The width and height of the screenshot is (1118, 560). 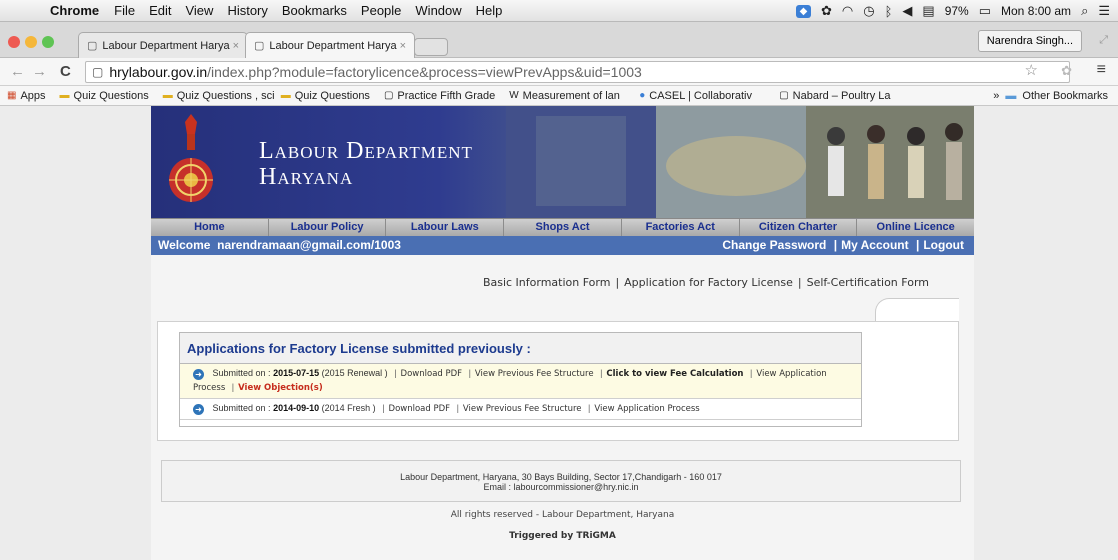 What do you see at coordinates (158, 72) in the screenshot?
I see `url-host: hrylabour.gov.in` at bounding box center [158, 72].